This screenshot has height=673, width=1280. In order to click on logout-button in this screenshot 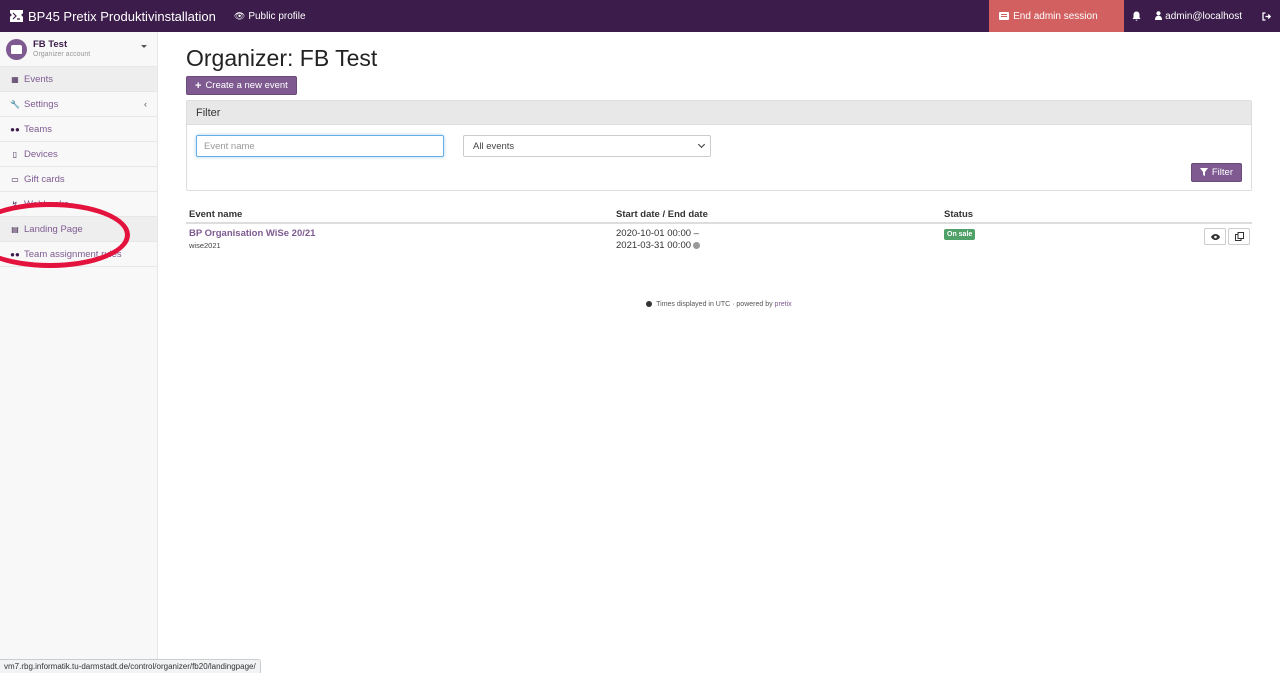, I will do `click(1266, 16)`.